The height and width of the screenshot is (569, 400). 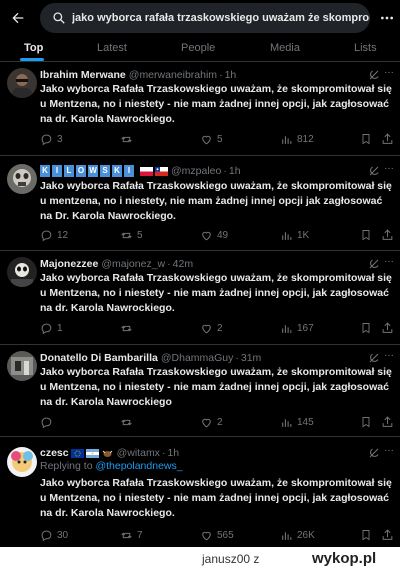 I want to click on retweet-button: 5, so click(x=131, y=235).